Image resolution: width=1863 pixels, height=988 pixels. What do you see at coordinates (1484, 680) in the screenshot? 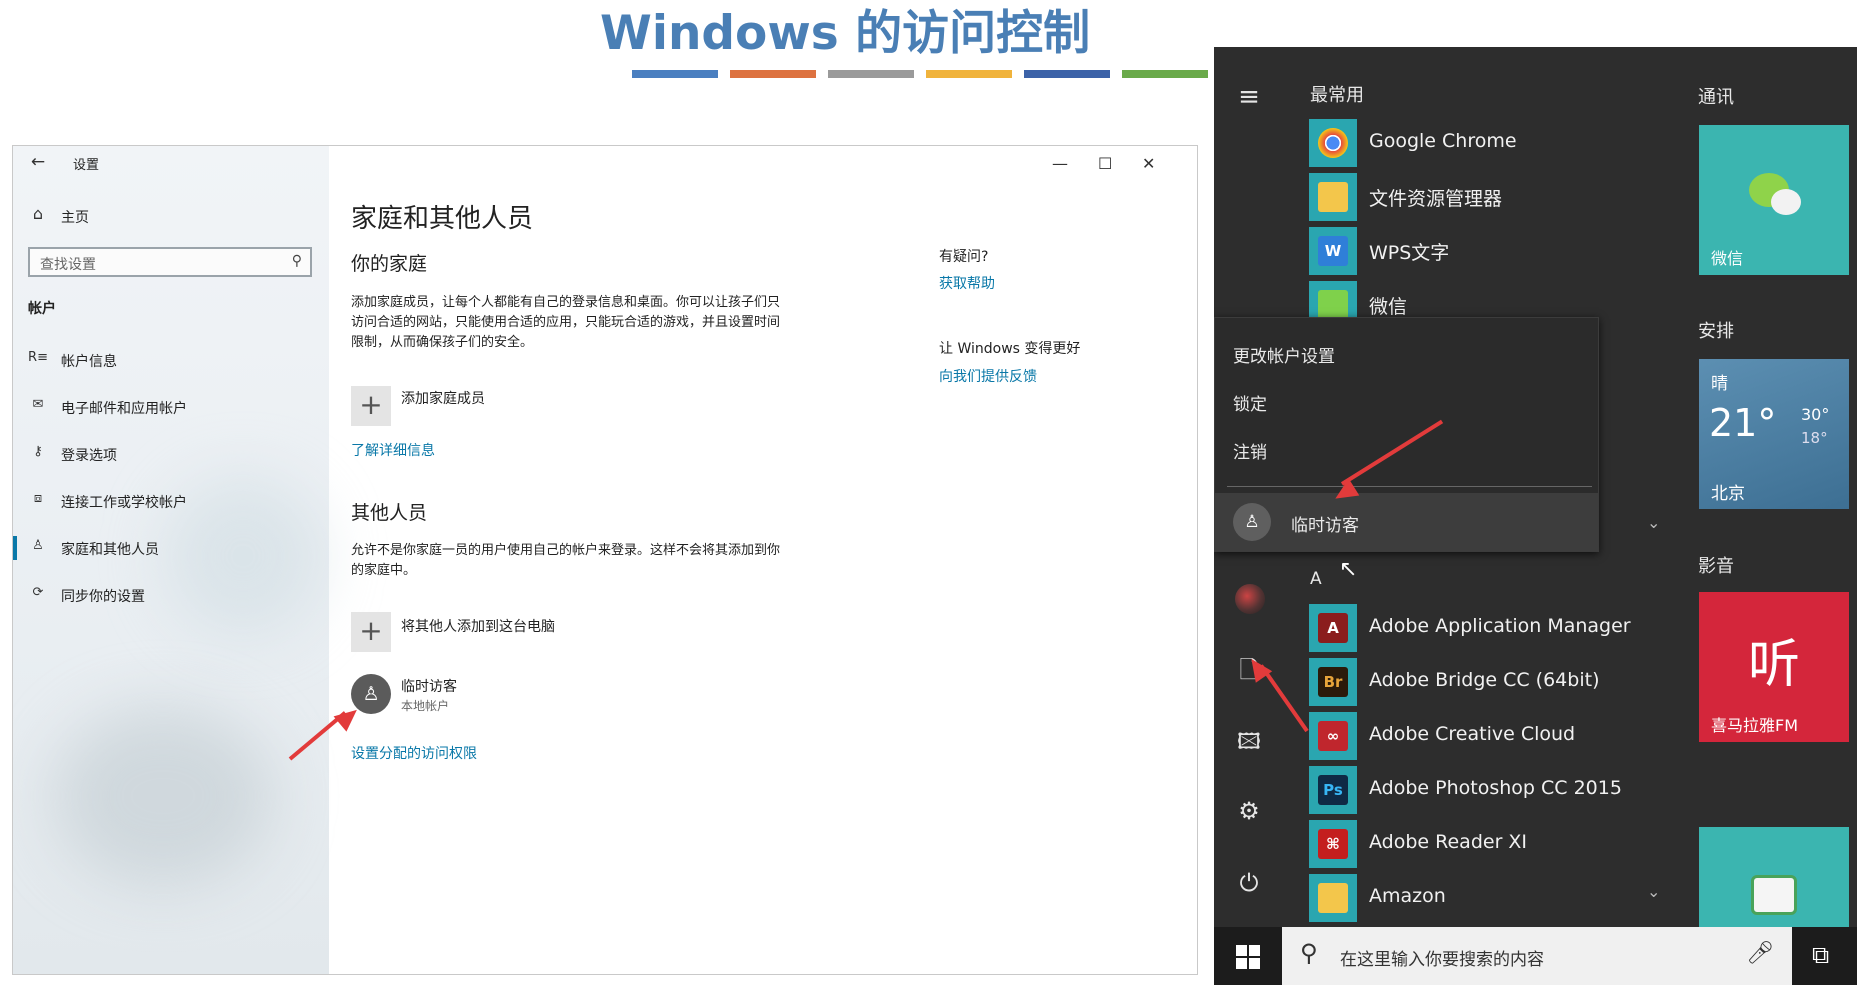
I see `app-label: Adobe Bridge CC (64bit)` at bounding box center [1484, 680].